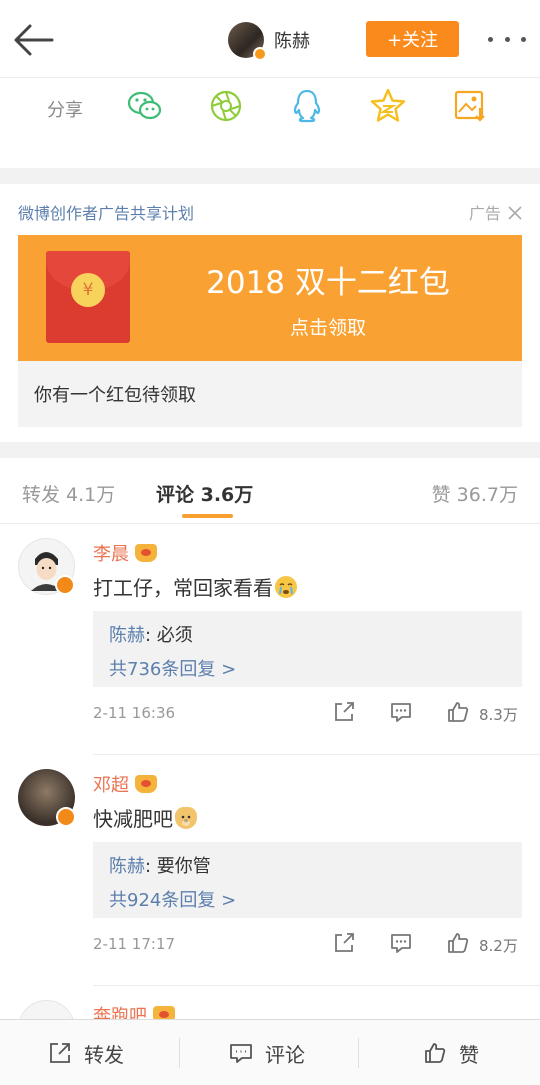 This screenshot has width=540, height=1085. Describe the element at coordinates (470, 106) in the screenshot. I see `save-image-icon` at that location.